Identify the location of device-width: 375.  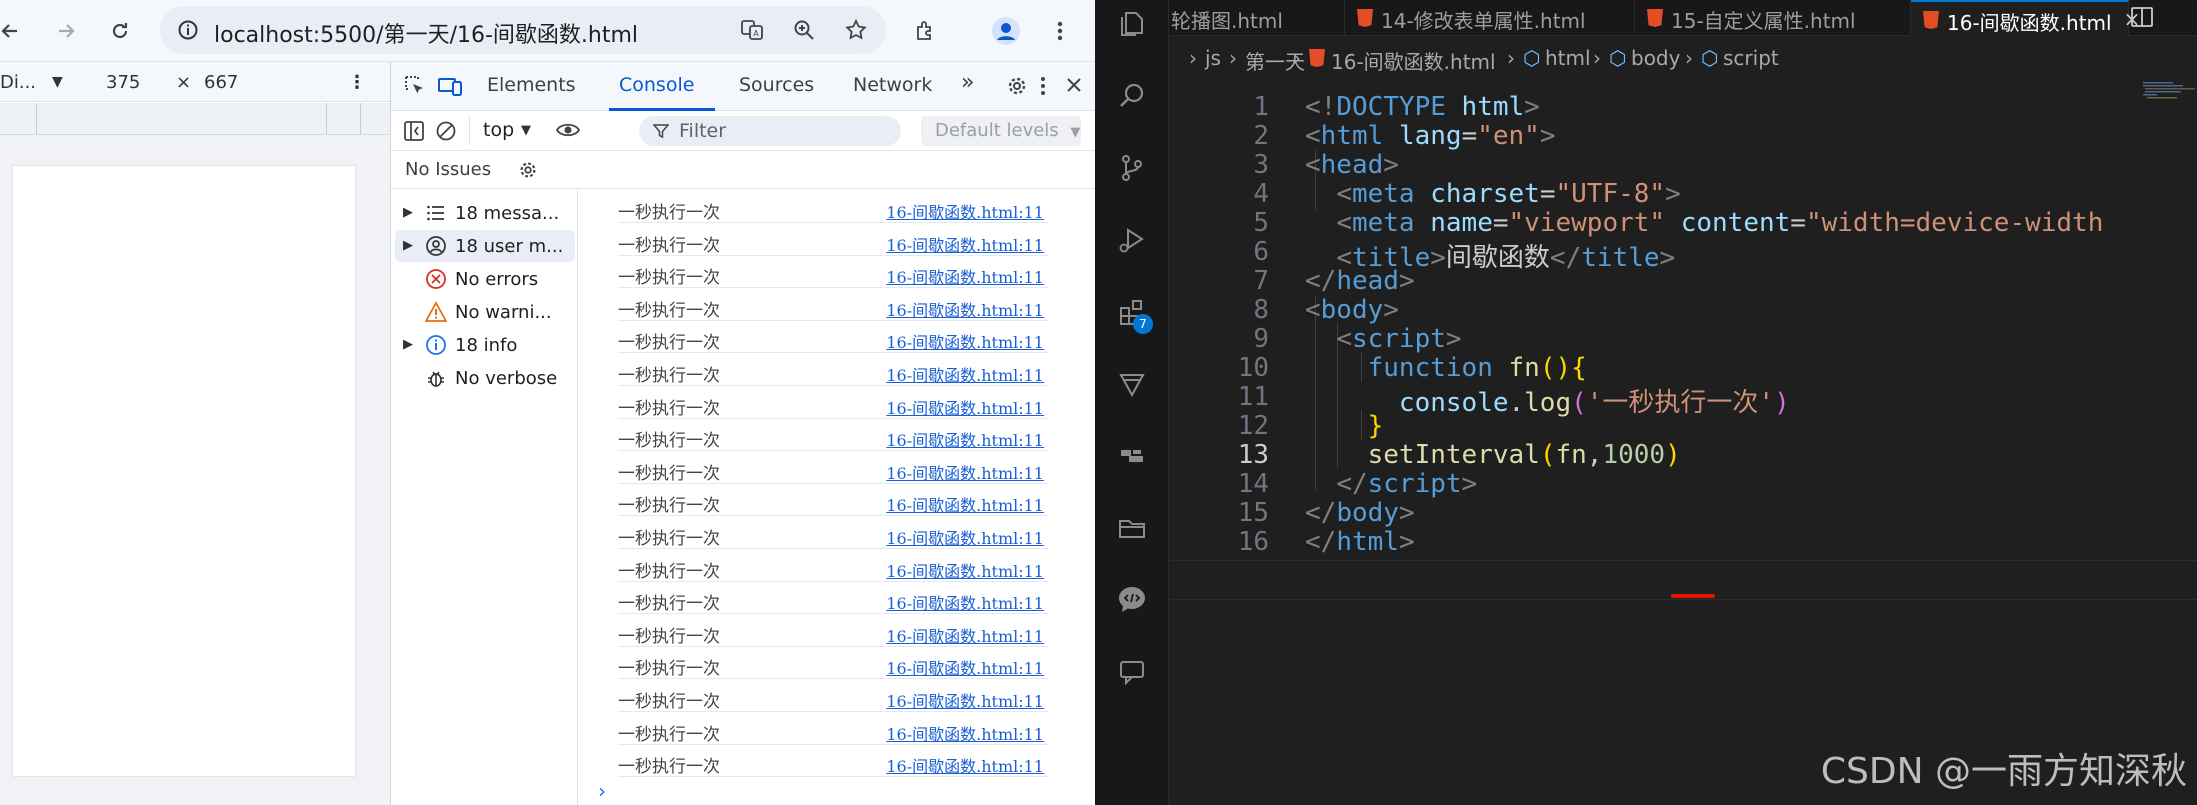
(123, 82).